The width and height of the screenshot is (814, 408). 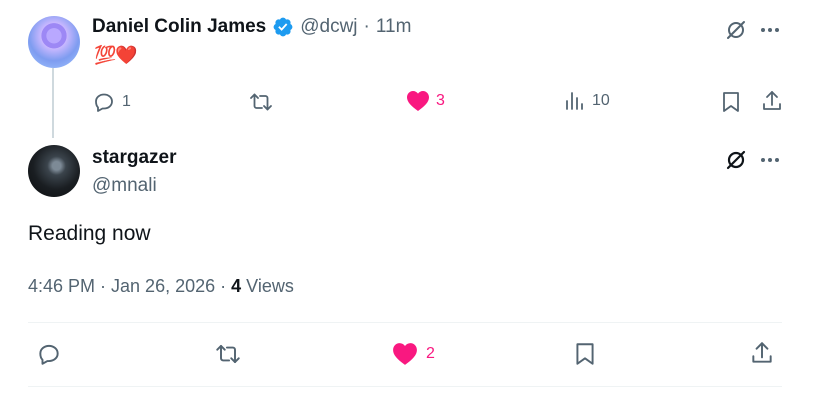 I want to click on like-count: 2, so click(x=430, y=353).